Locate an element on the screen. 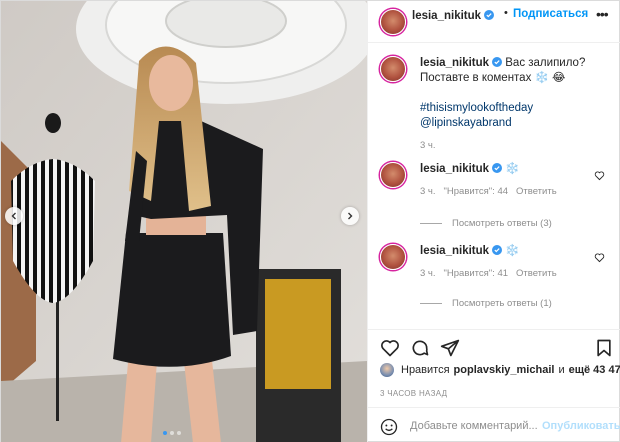  post-timestamp: 3 ЧАСОВ НАЗАД is located at coordinates (413, 393).